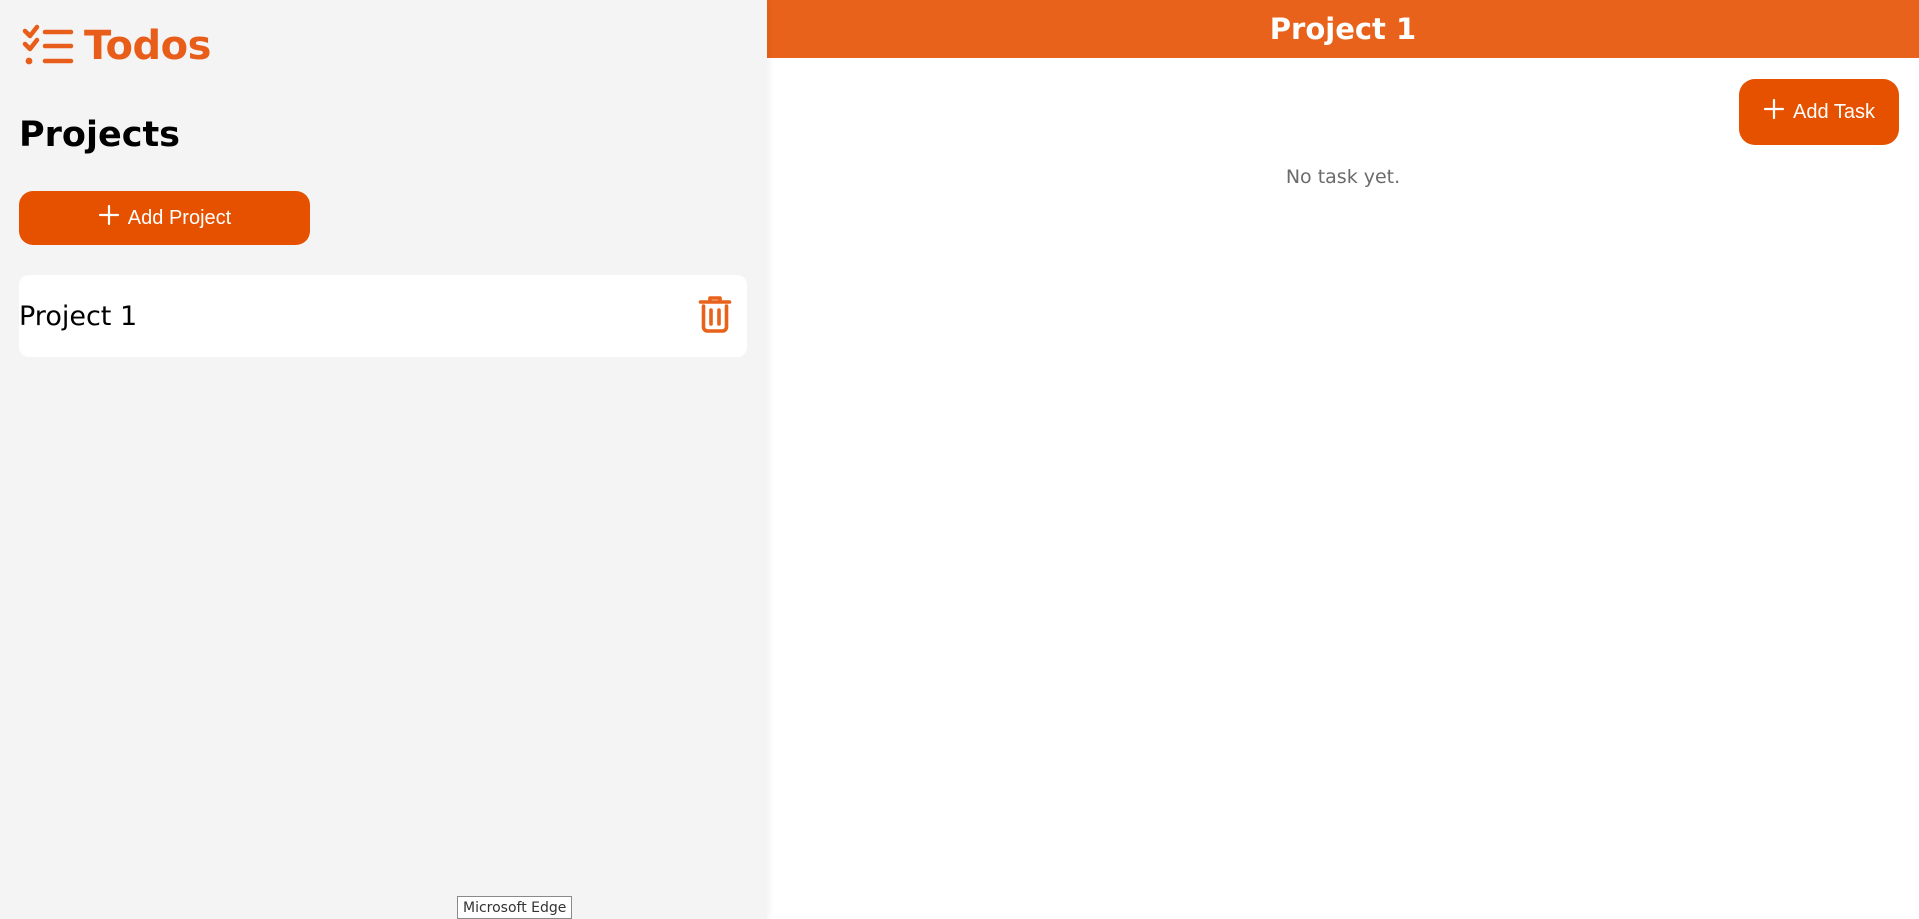  I want to click on delete-project-button, so click(715, 316).